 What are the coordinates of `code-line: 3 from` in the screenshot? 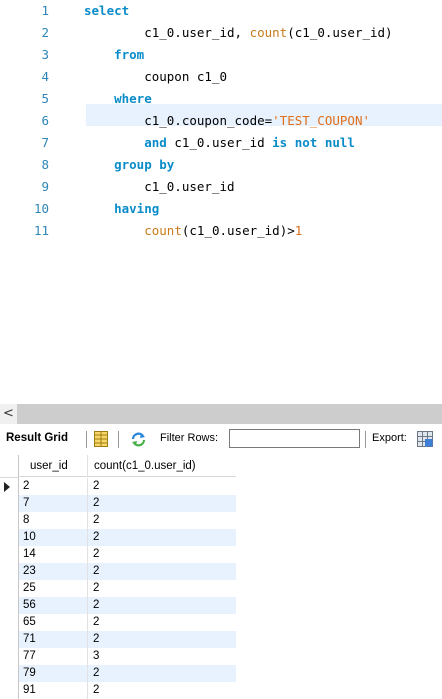 It's located at (221, 55).